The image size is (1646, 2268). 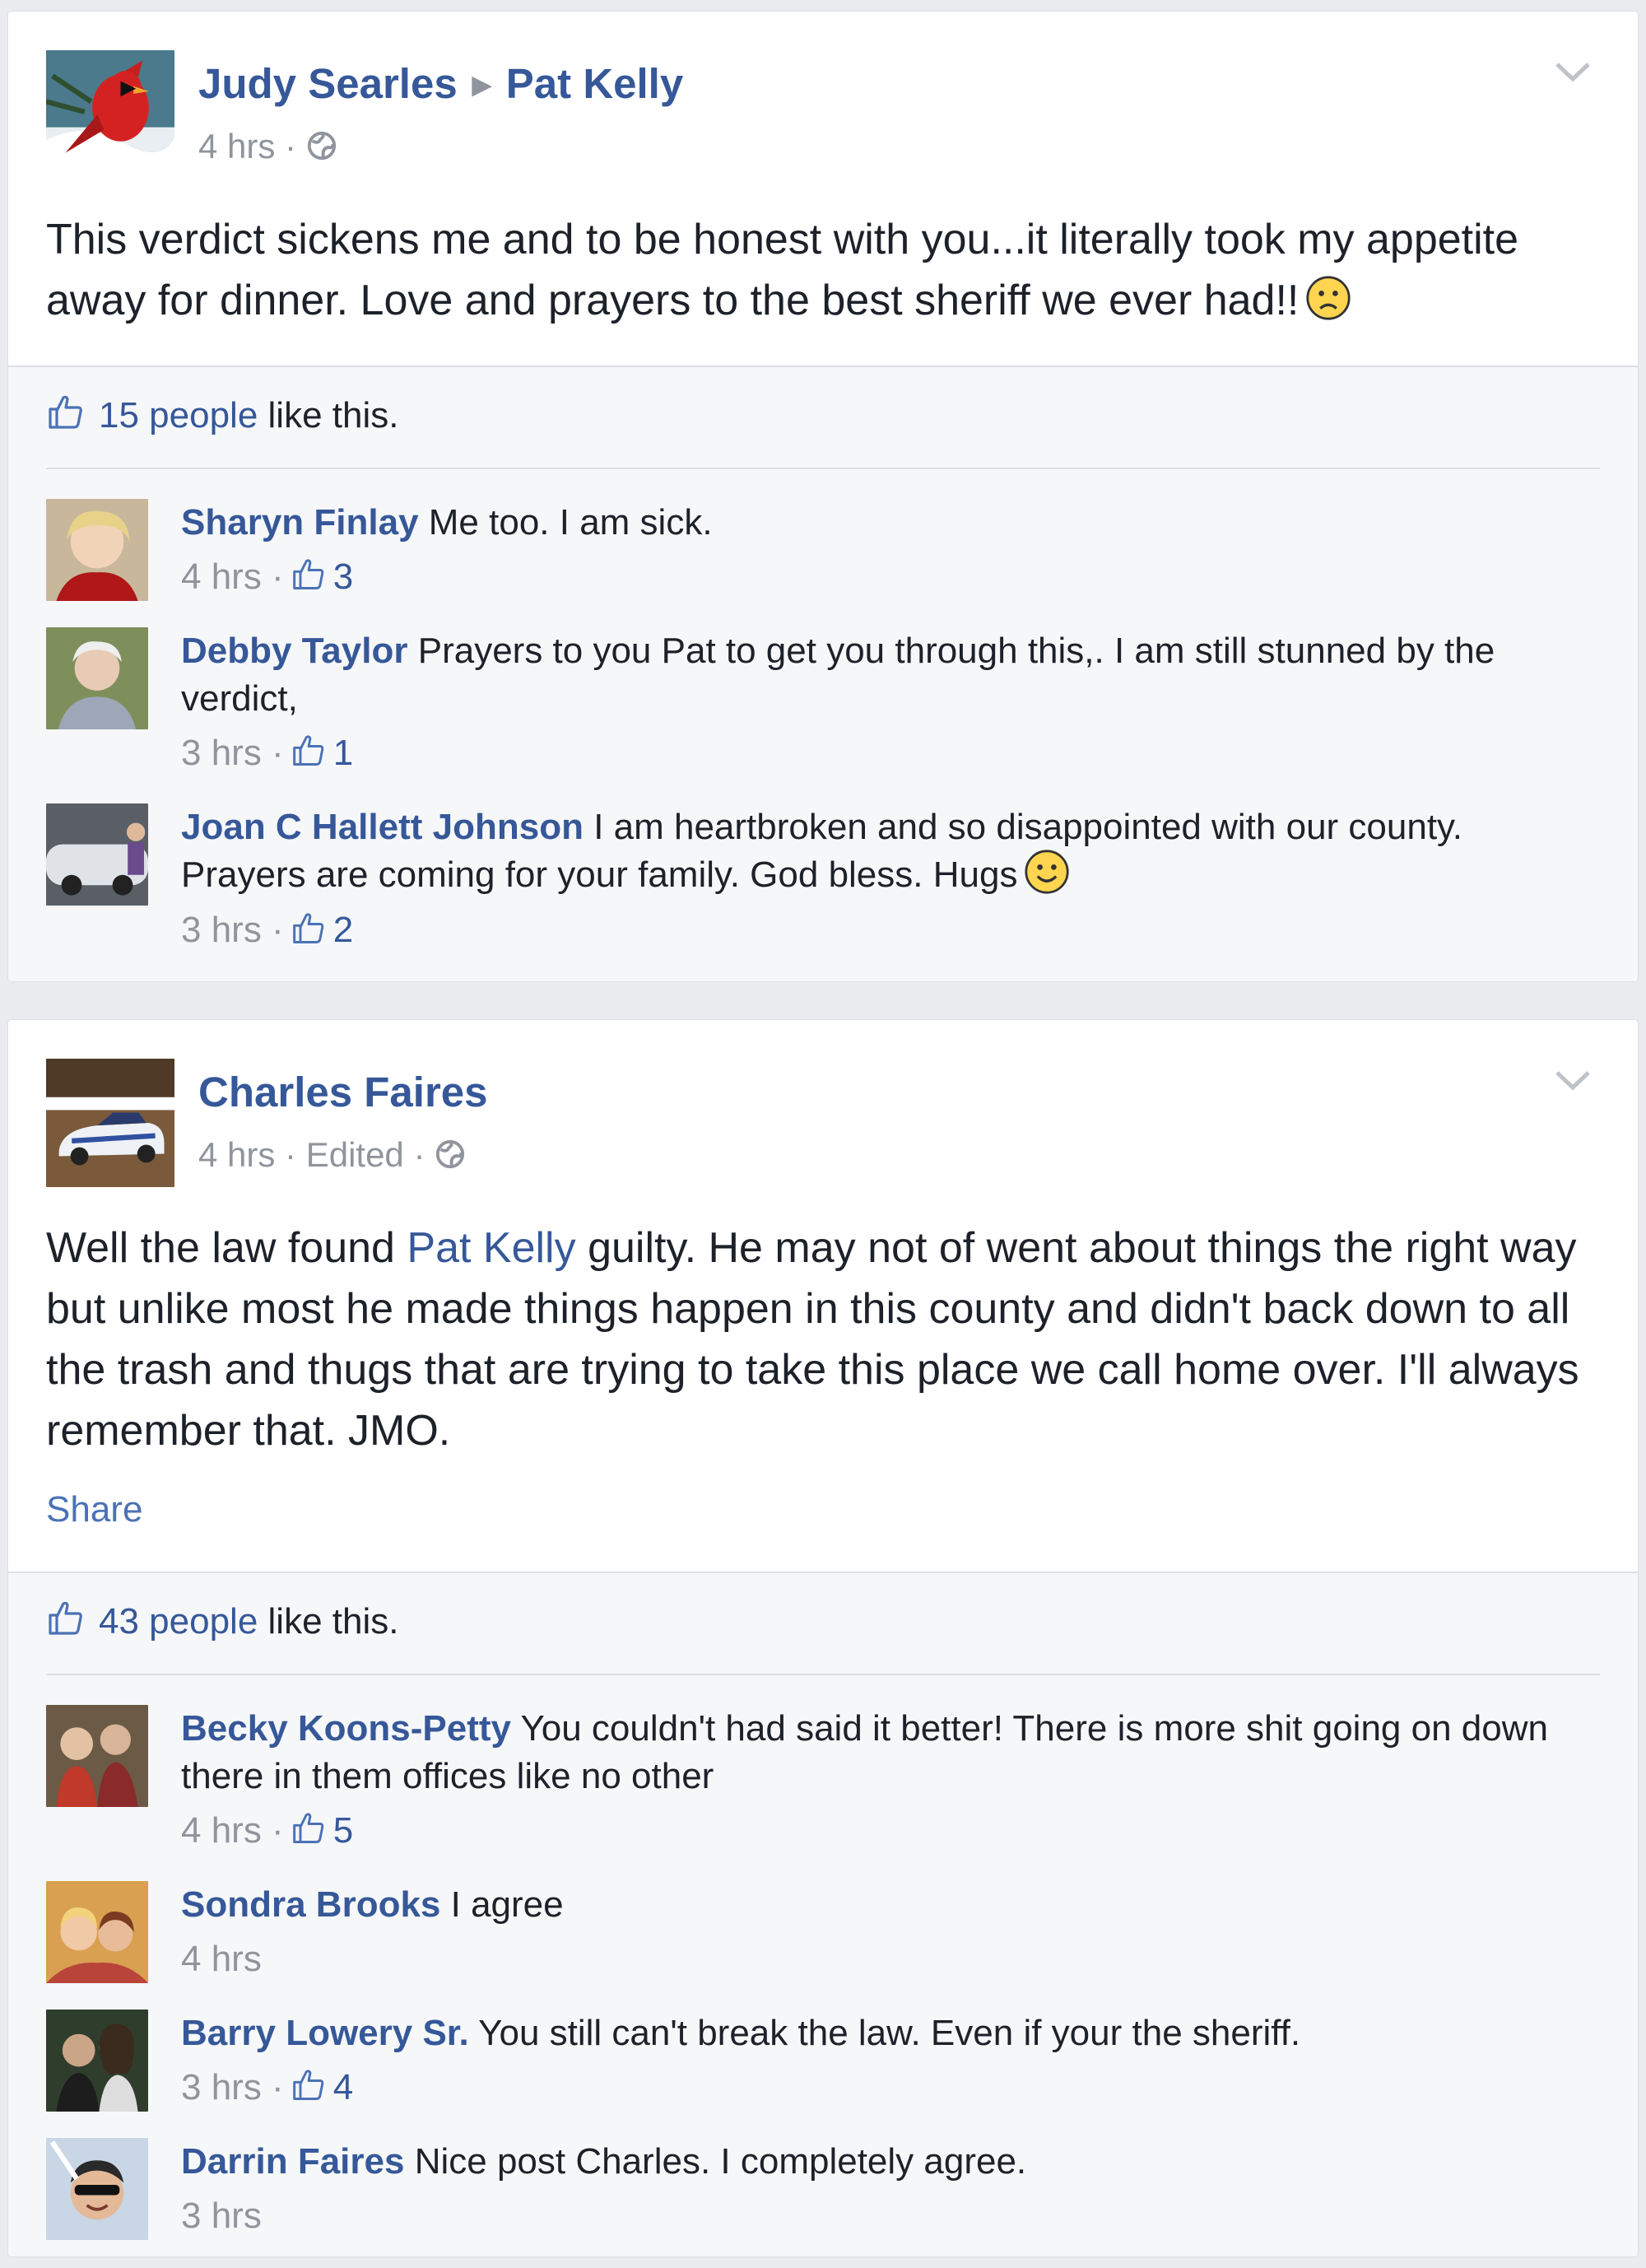 I want to click on post-meta: 4 hrs · Edited ·, so click(x=332, y=1155).